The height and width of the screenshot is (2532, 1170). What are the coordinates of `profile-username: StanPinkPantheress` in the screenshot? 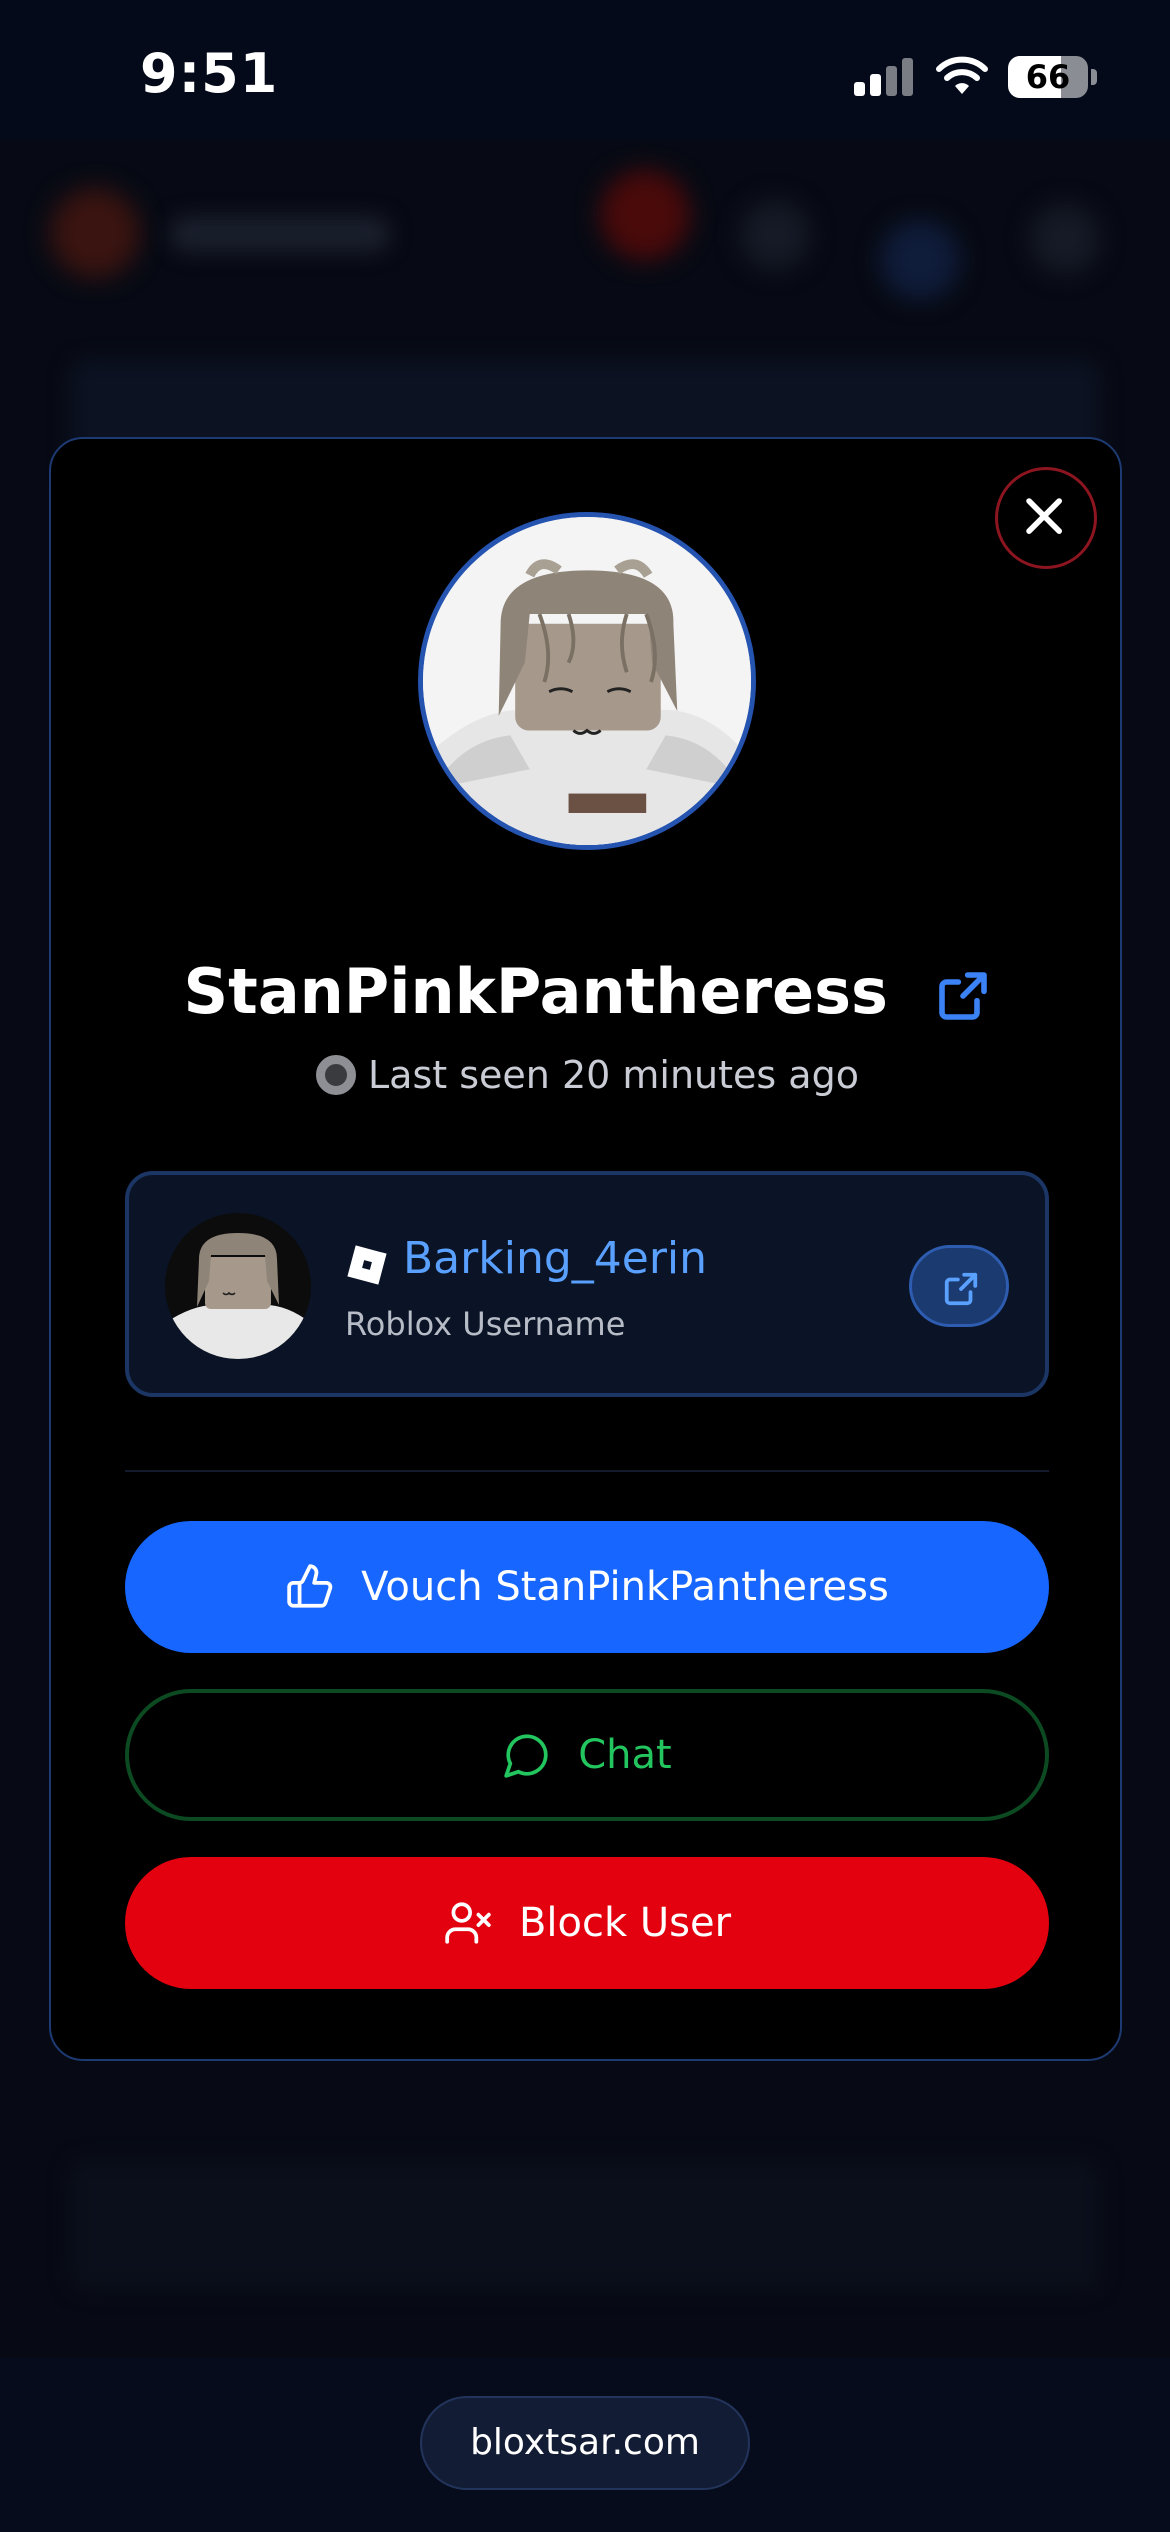 It's located at (535, 991).